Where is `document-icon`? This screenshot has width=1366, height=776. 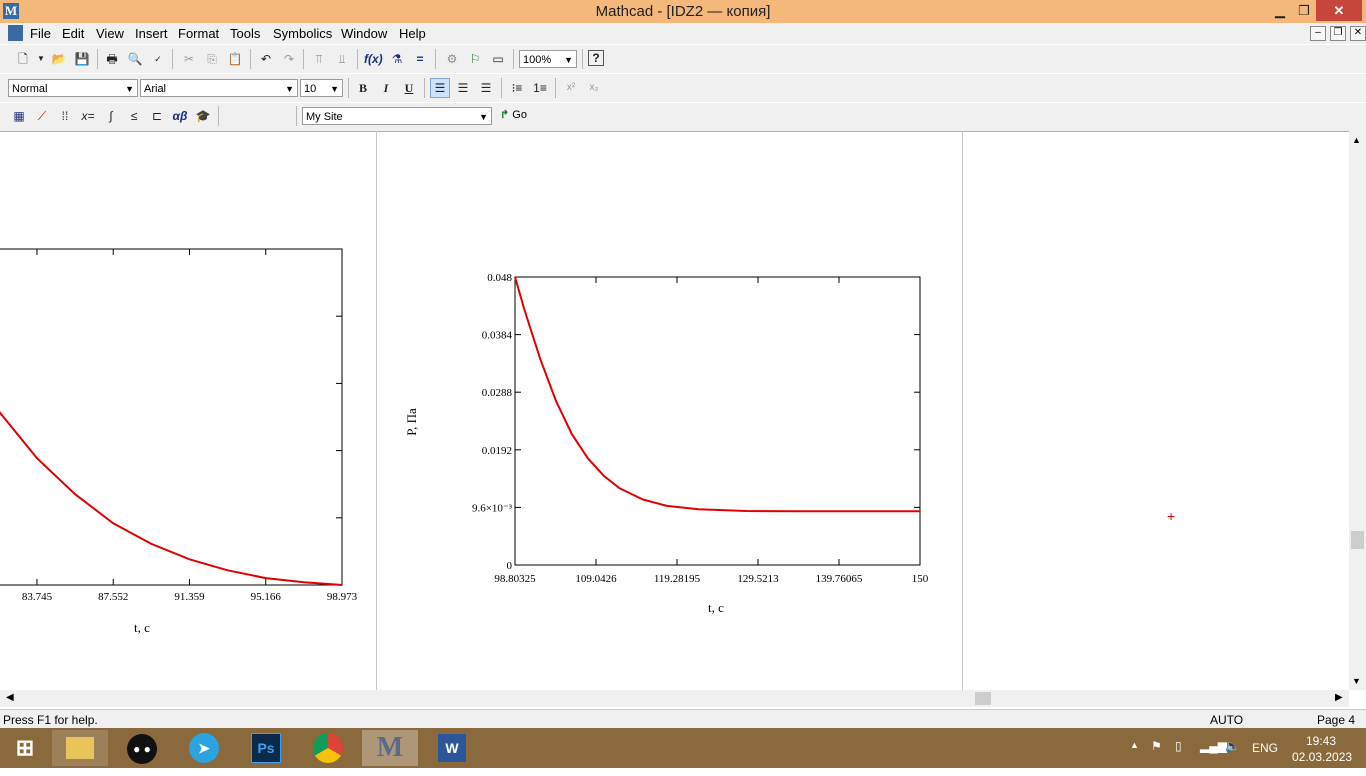
document-icon is located at coordinates (15, 33).